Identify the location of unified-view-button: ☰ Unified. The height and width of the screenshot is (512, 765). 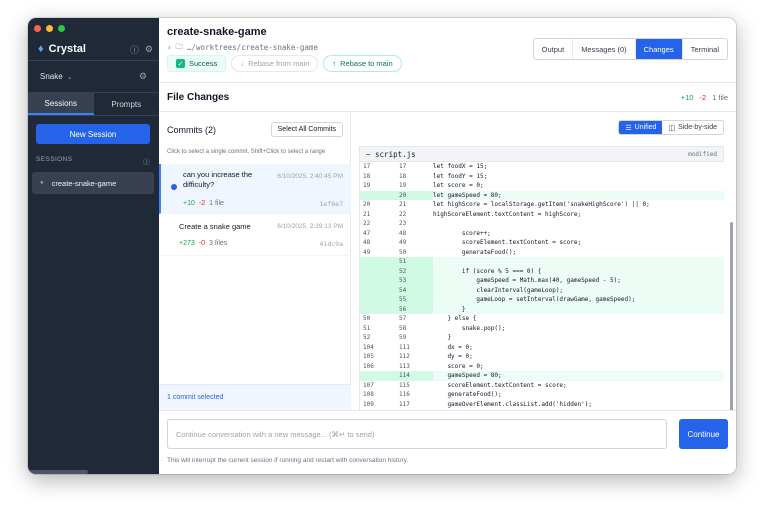
(641, 127).